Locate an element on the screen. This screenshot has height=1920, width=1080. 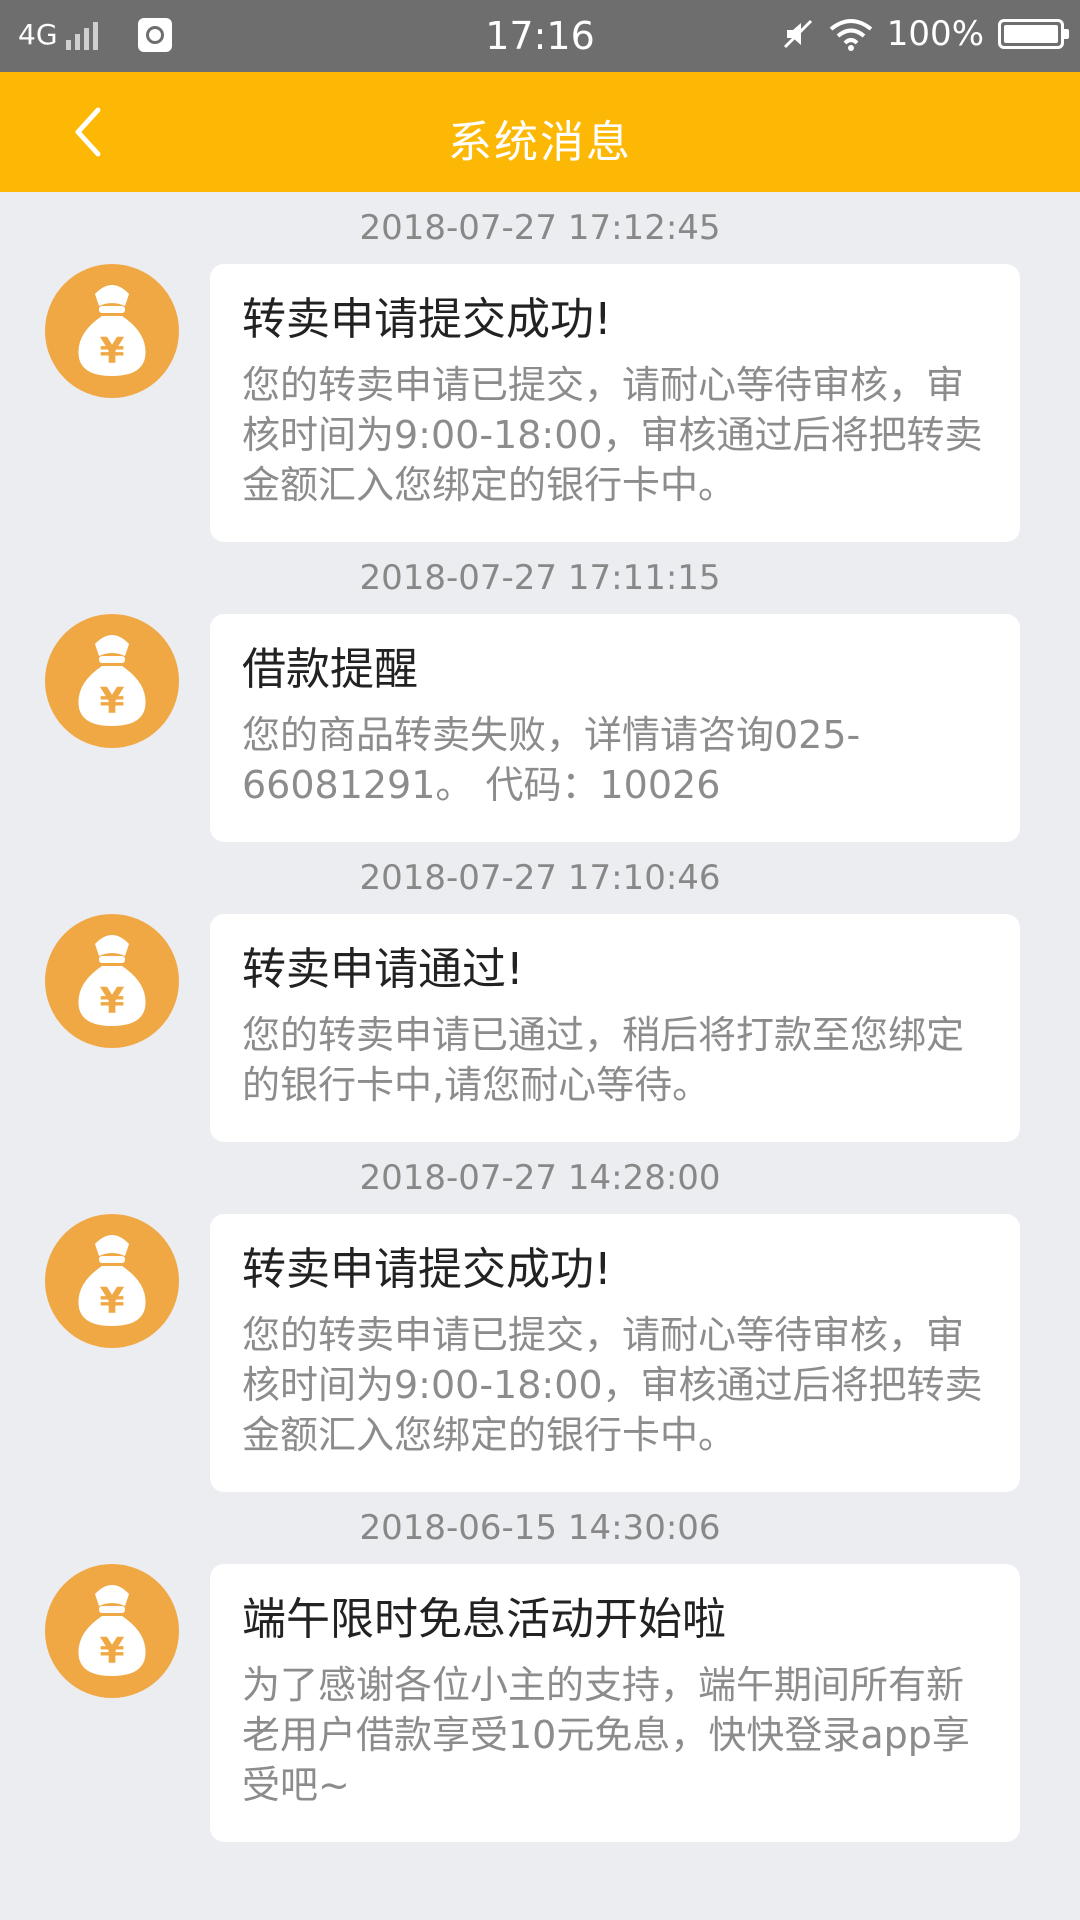
mute-icon is located at coordinates (797, 34).